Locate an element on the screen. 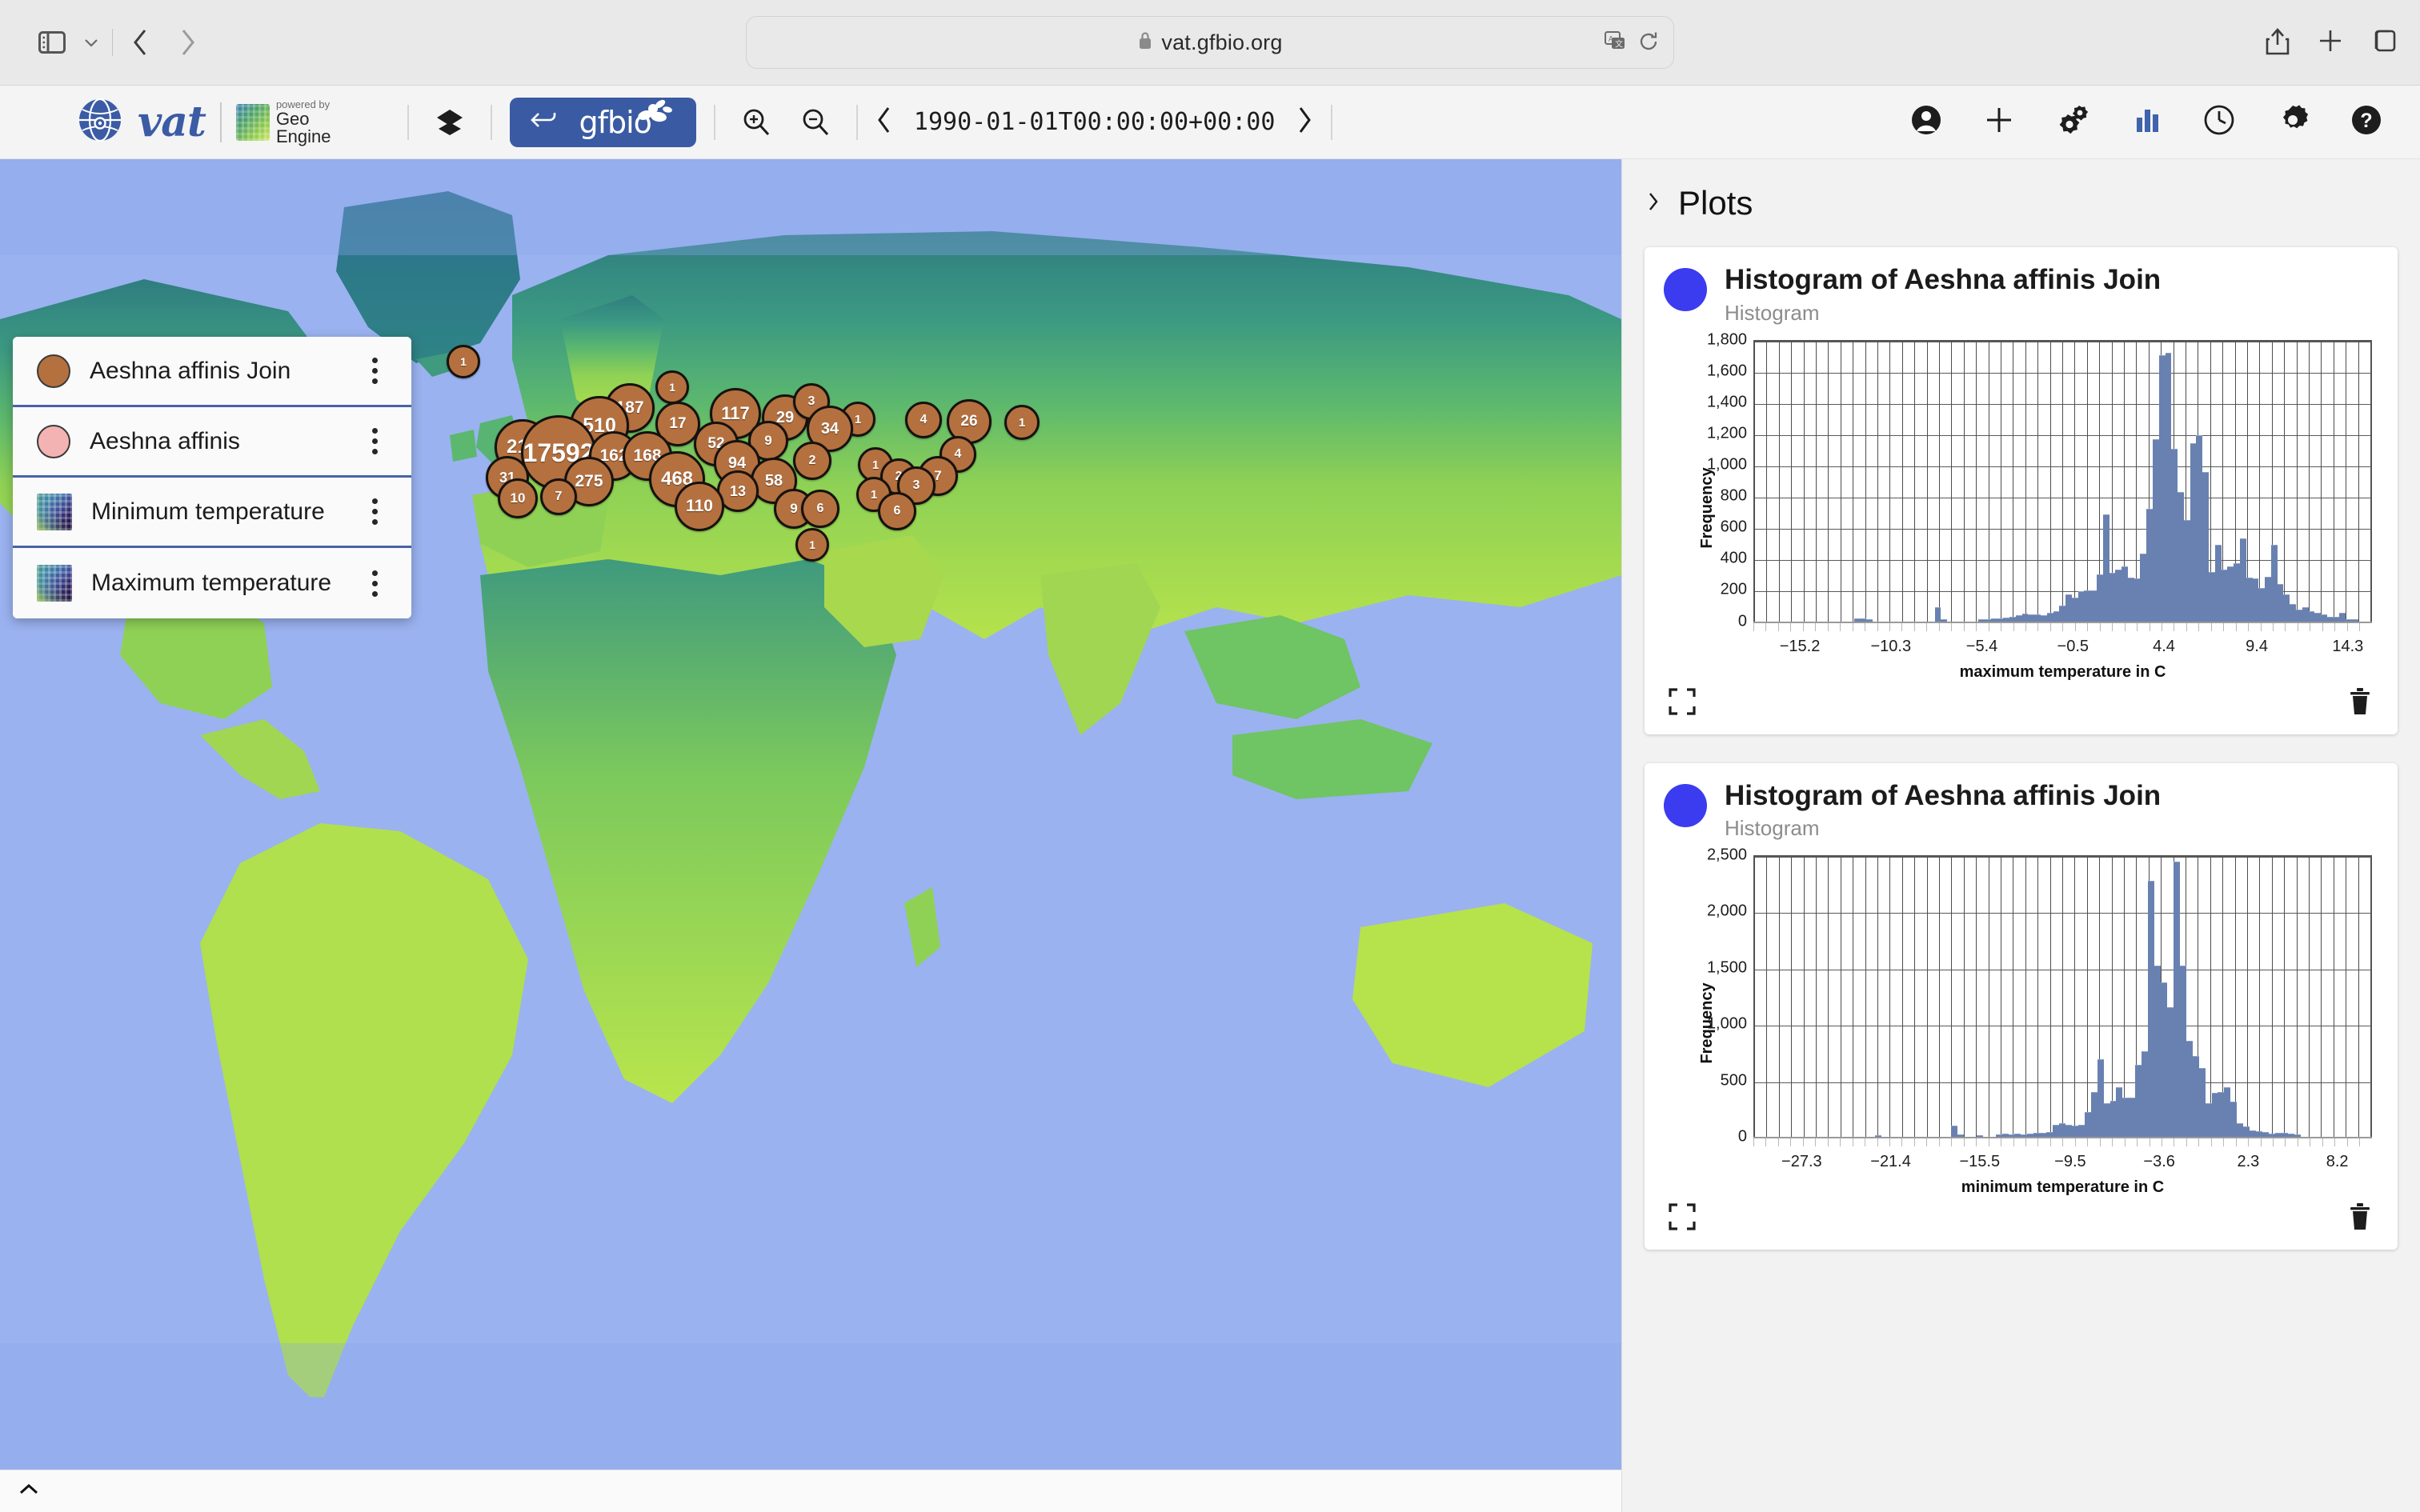 This screenshot has height=1512, width=2420. gridline is located at coordinates (2370, 997).